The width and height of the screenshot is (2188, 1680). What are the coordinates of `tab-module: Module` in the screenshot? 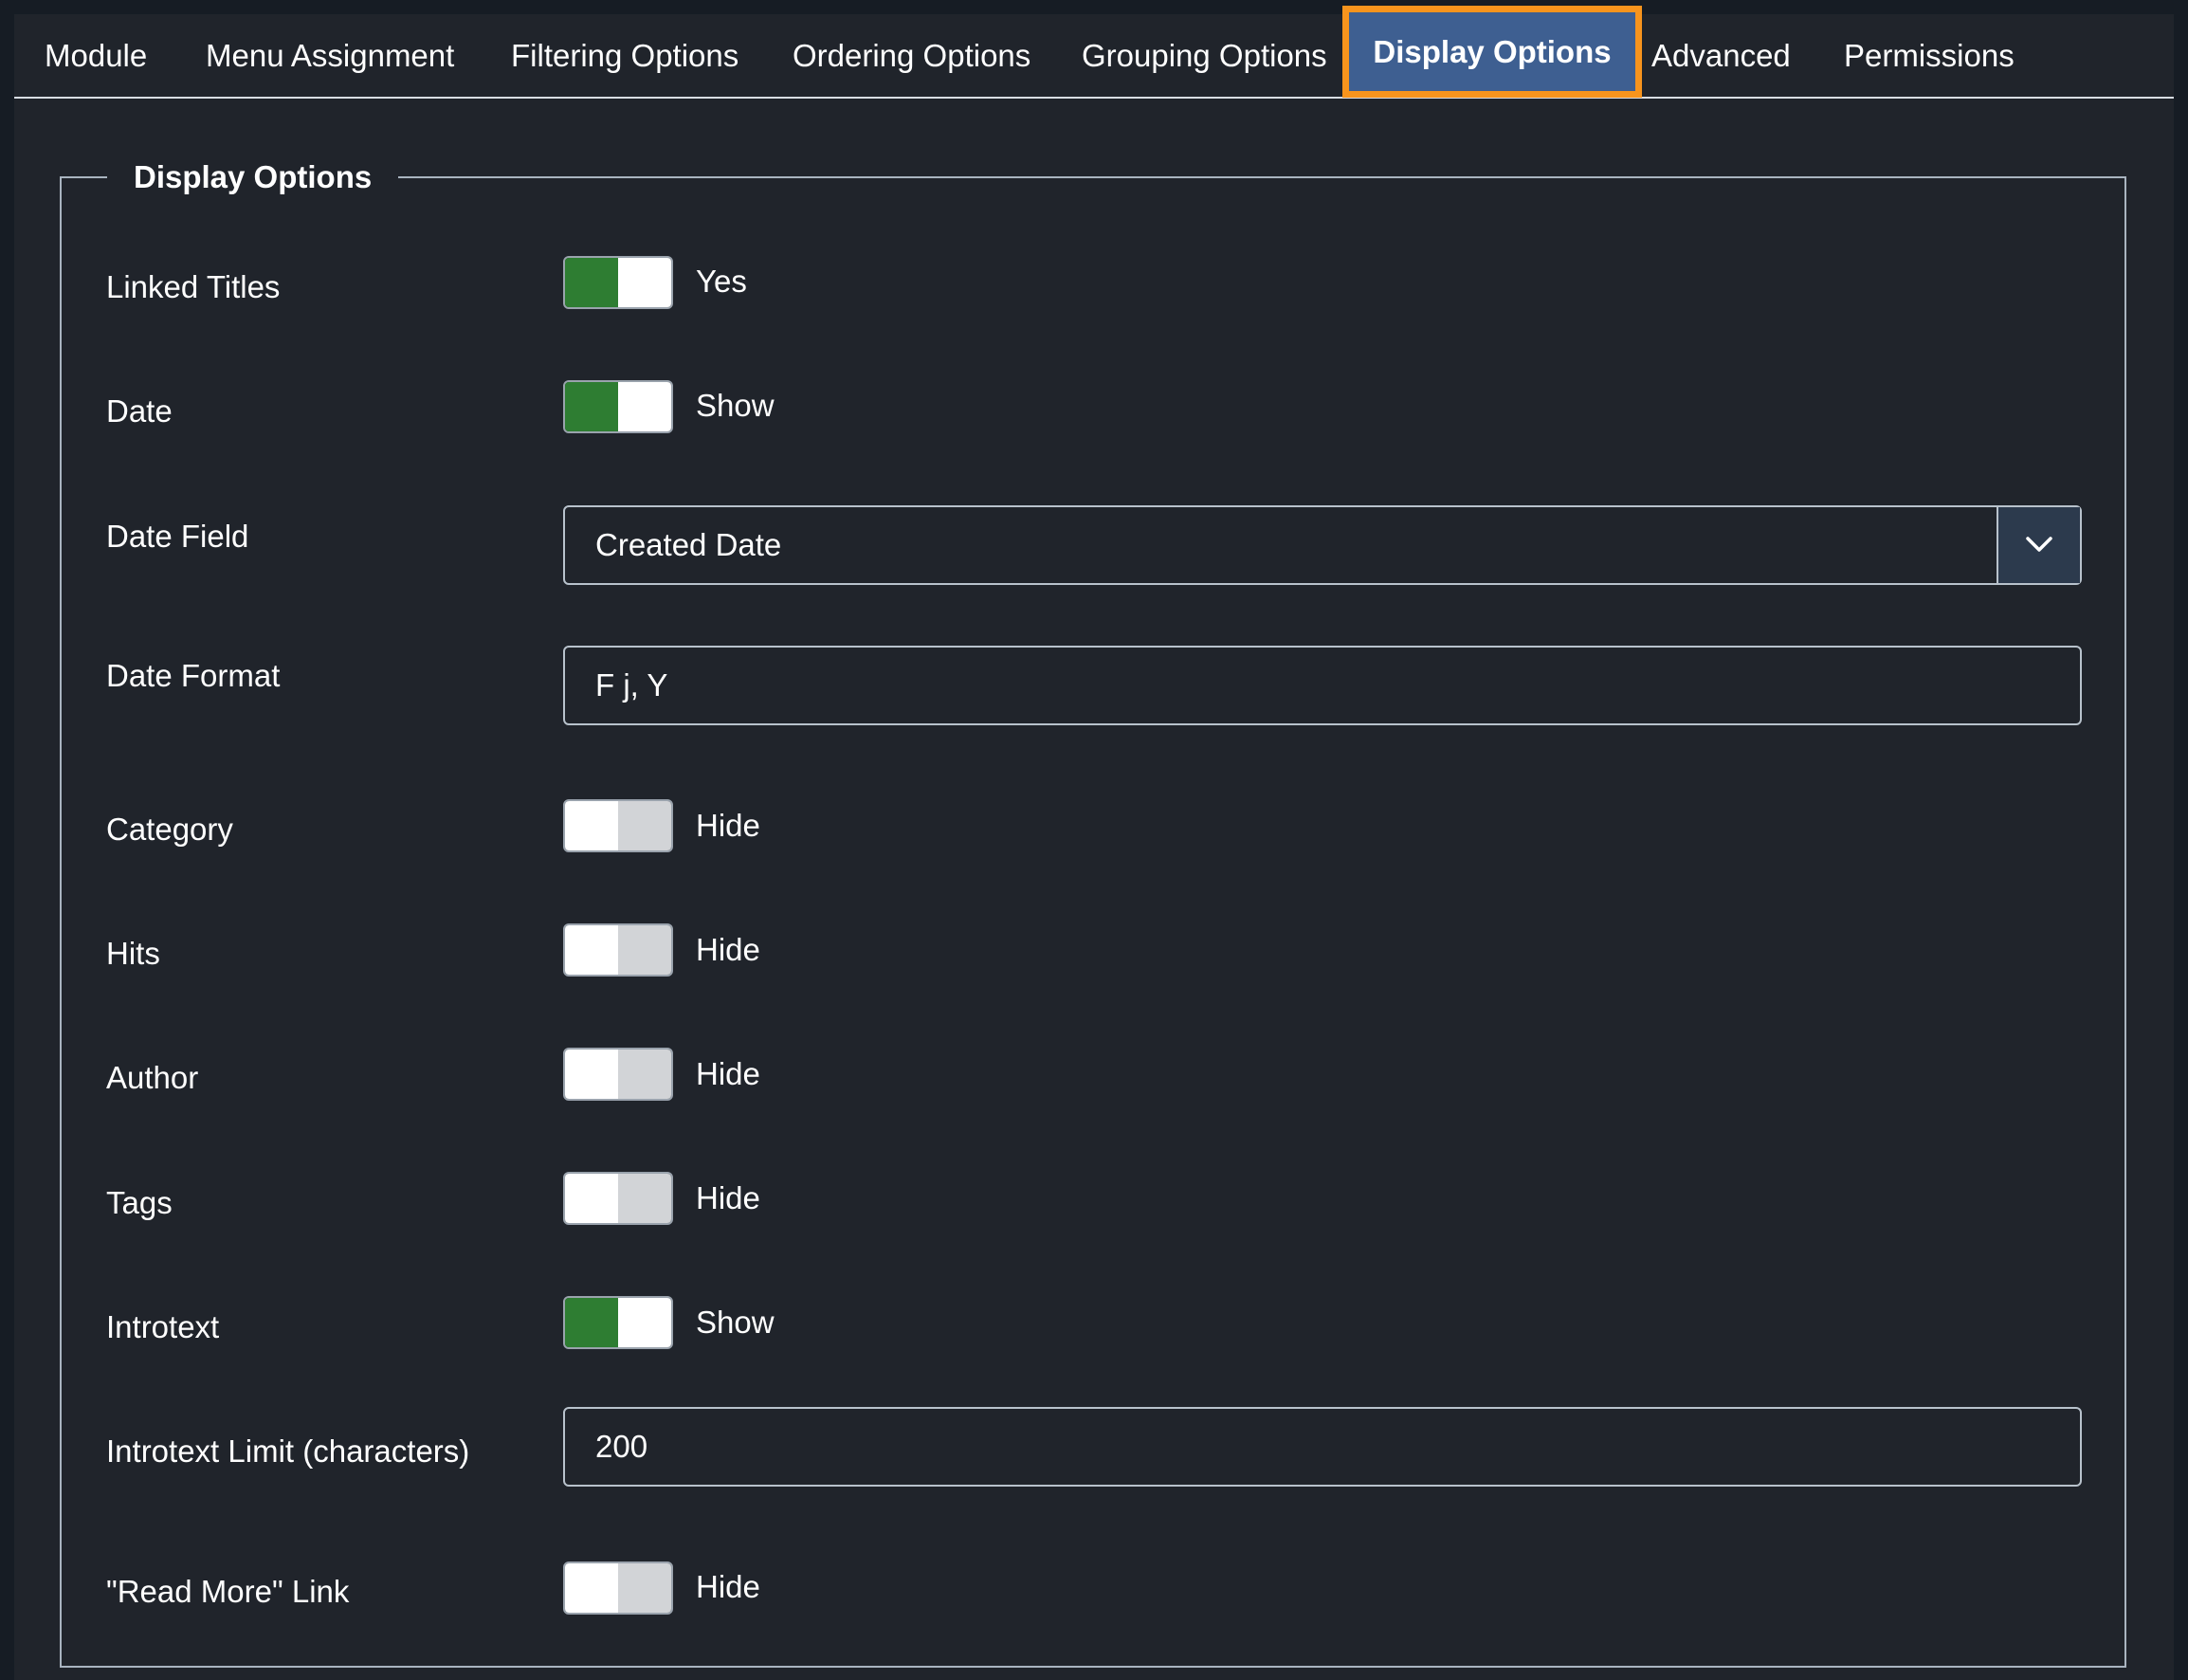 It's located at (96, 55).